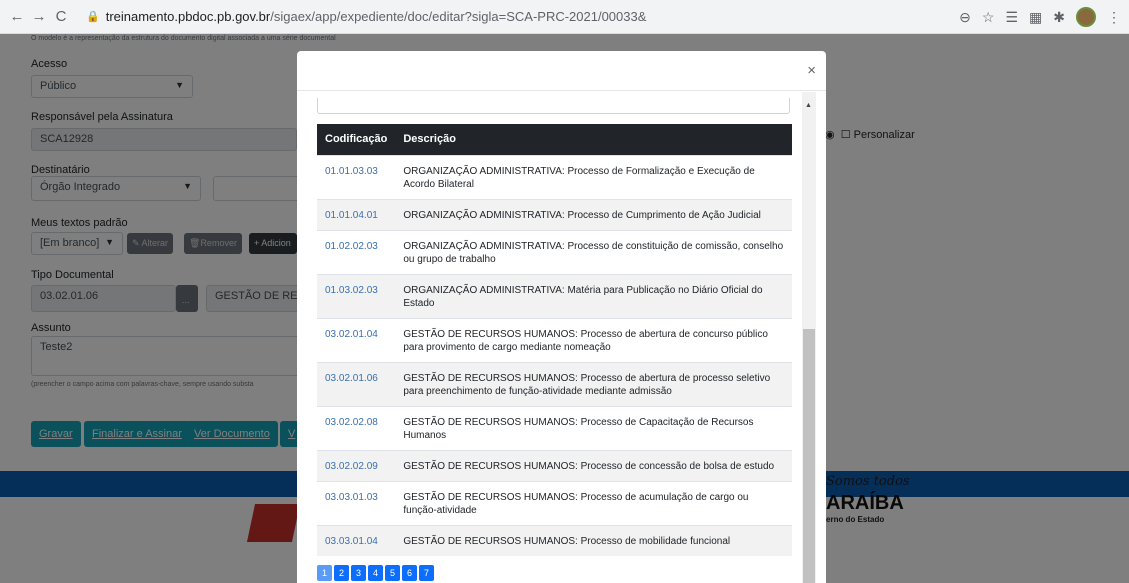 Image resolution: width=1129 pixels, height=583 pixels. I want to click on reader-icon: ☰, so click(1011, 17).